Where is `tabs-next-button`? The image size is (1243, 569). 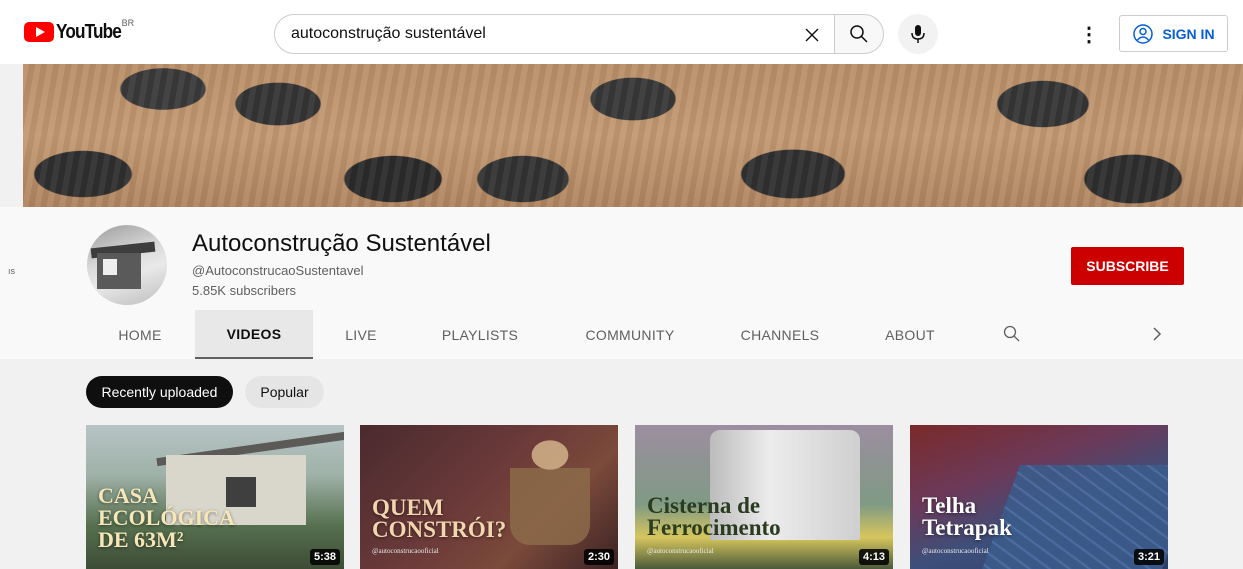 tabs-next-button is located at coordinates (1157, 334).